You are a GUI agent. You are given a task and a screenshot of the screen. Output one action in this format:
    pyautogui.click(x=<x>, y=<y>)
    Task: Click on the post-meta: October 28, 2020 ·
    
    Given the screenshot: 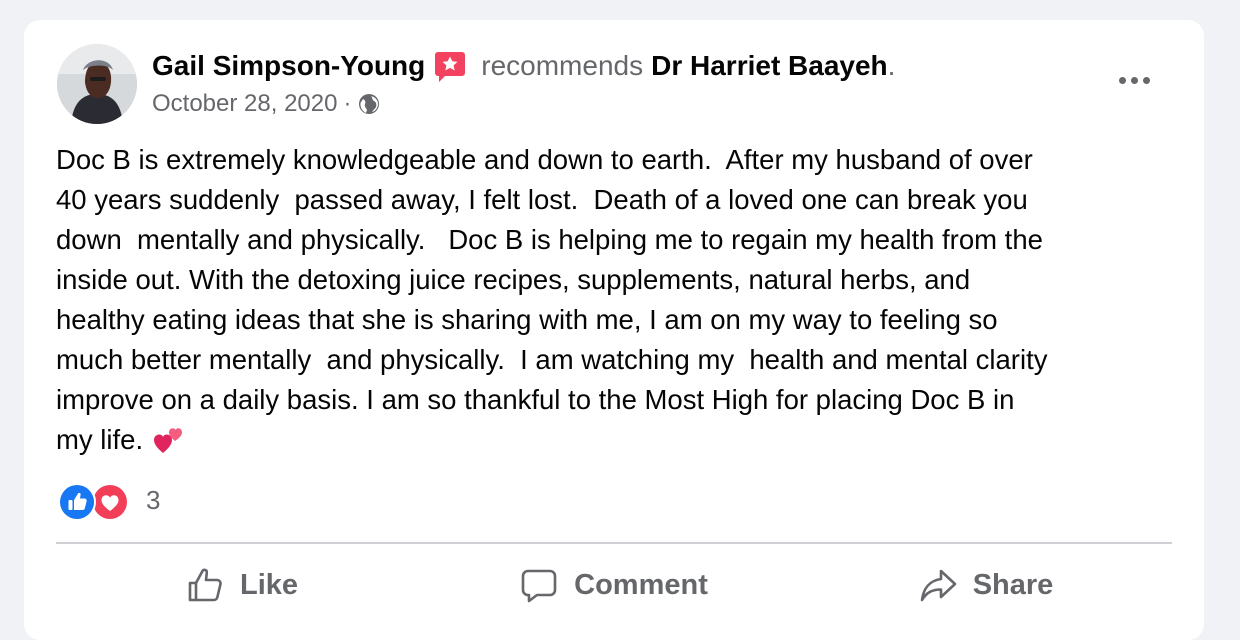 What is the action you would take?
    pyautogui.click(x=266, y=104)
    